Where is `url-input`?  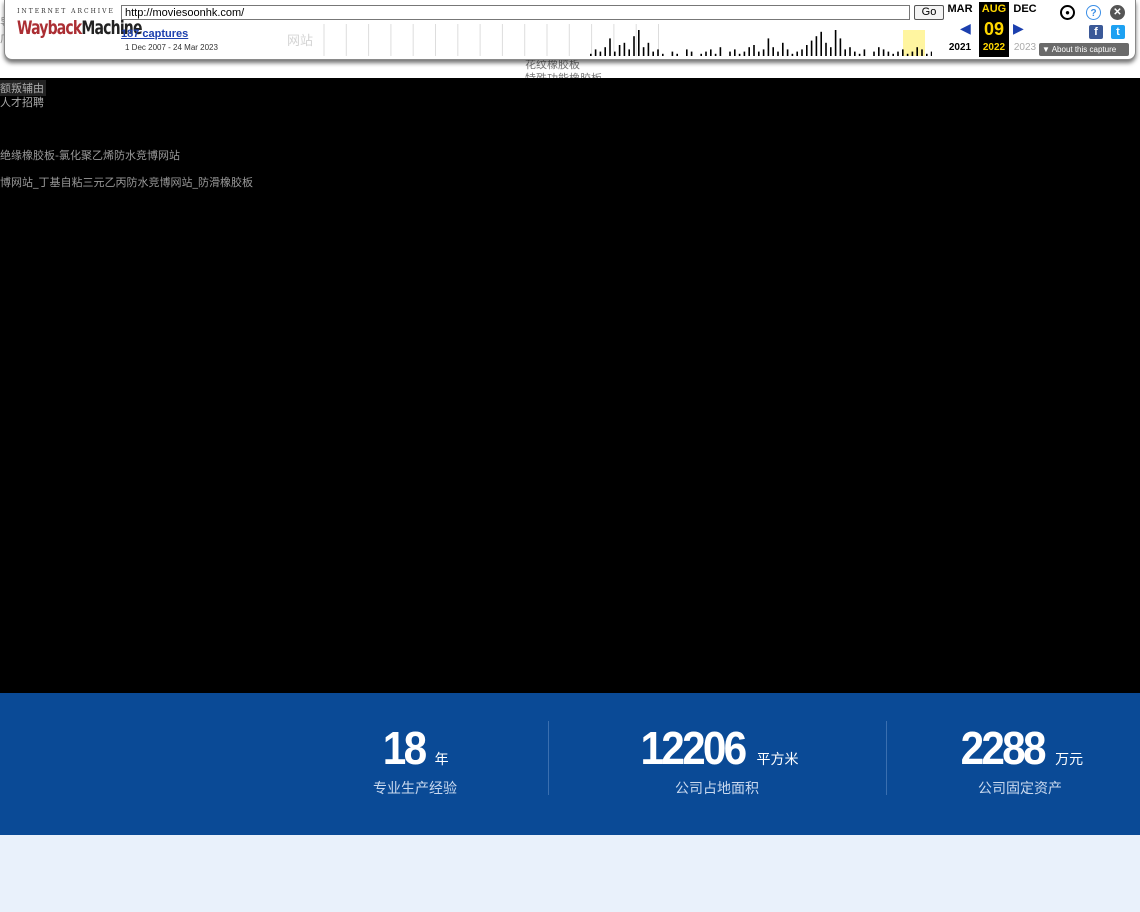 url-input is located at coordinates (515, 12).